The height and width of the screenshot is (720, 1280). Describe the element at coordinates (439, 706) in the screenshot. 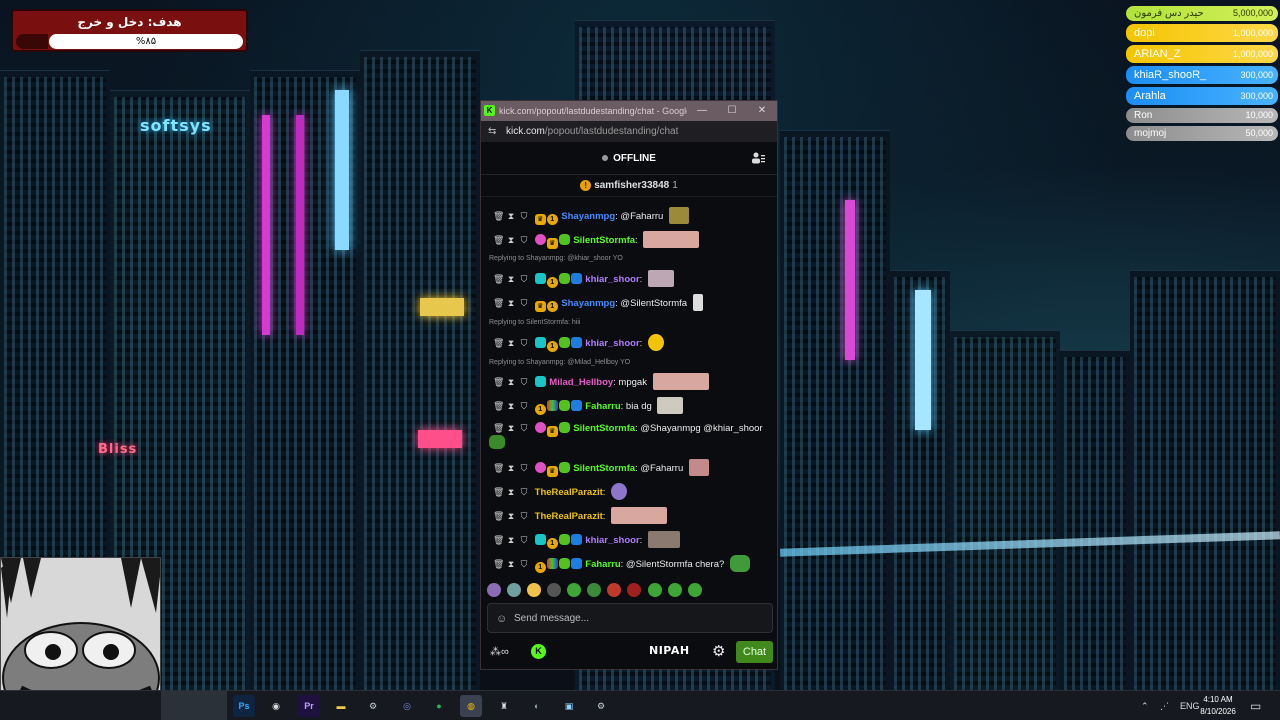

I see `spotify-taskbar-icon: ●` at that location.